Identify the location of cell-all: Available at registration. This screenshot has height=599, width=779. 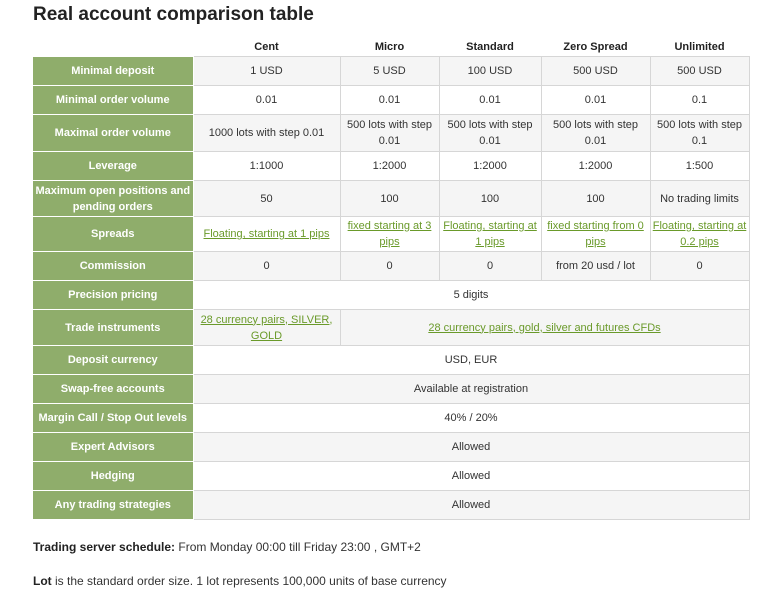
(471, 389).